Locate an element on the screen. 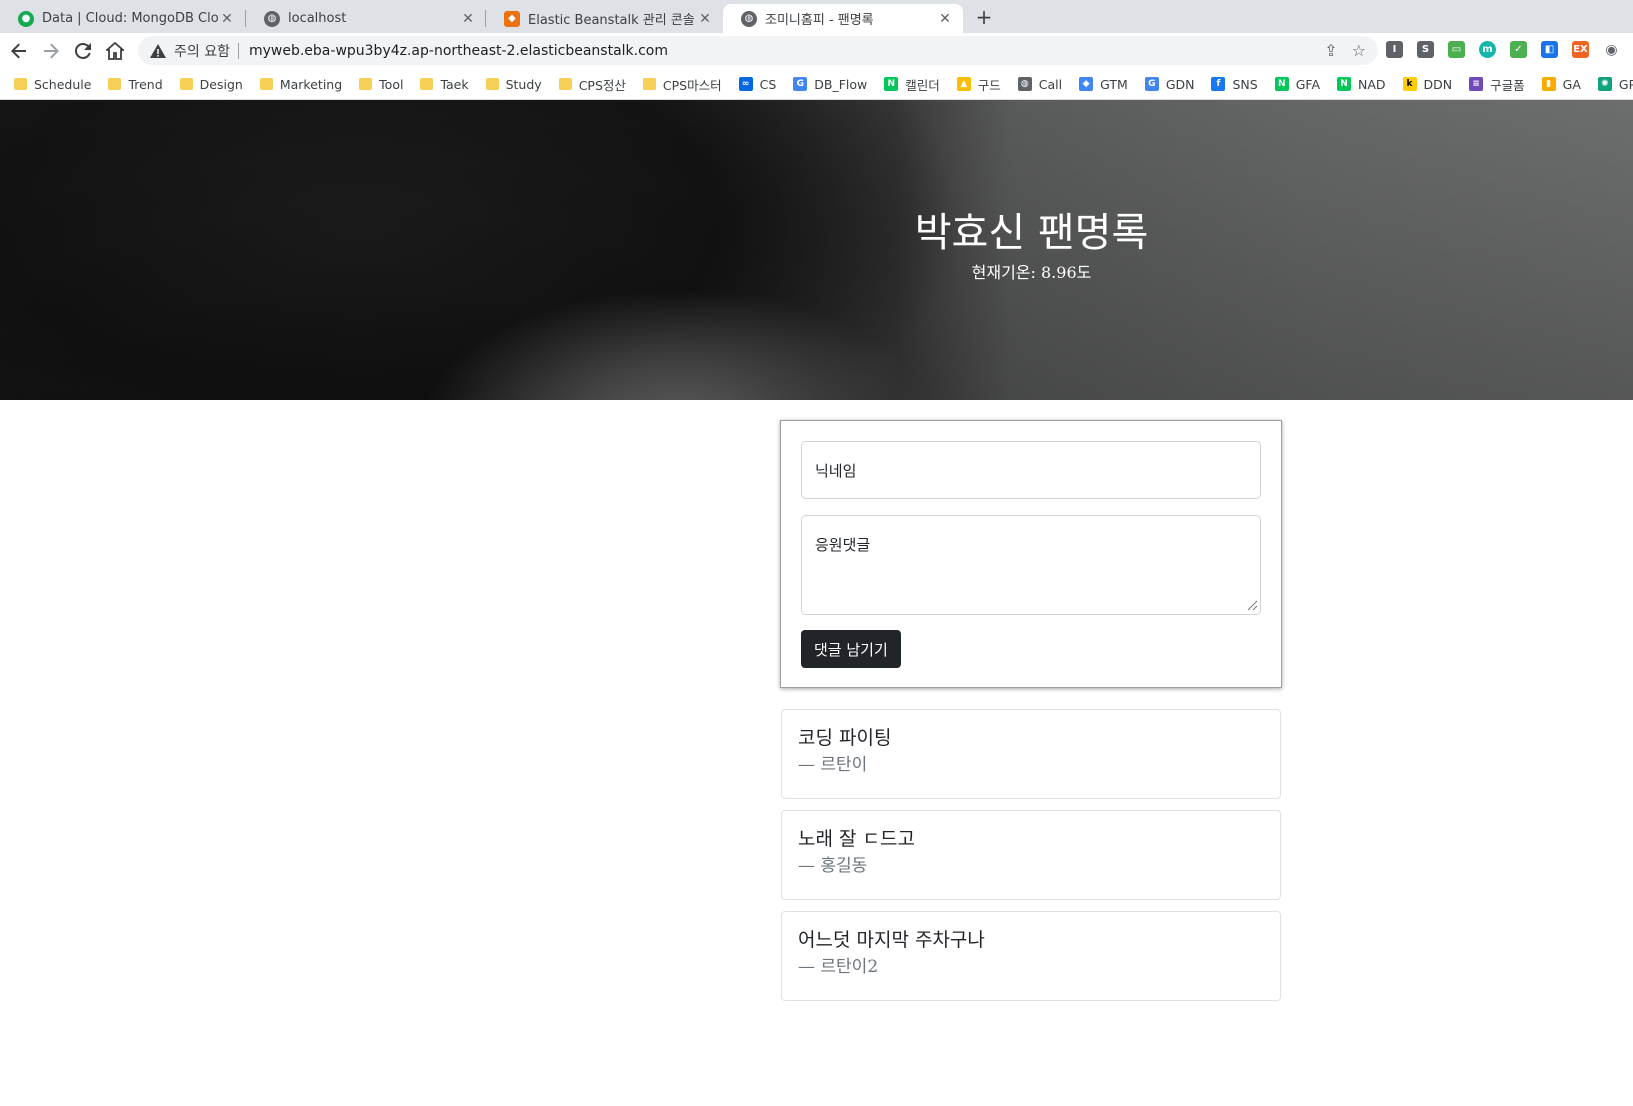 This screenshot has width=1633, height=1106. bookmark-item: Design is located at coordinates (211, 84).